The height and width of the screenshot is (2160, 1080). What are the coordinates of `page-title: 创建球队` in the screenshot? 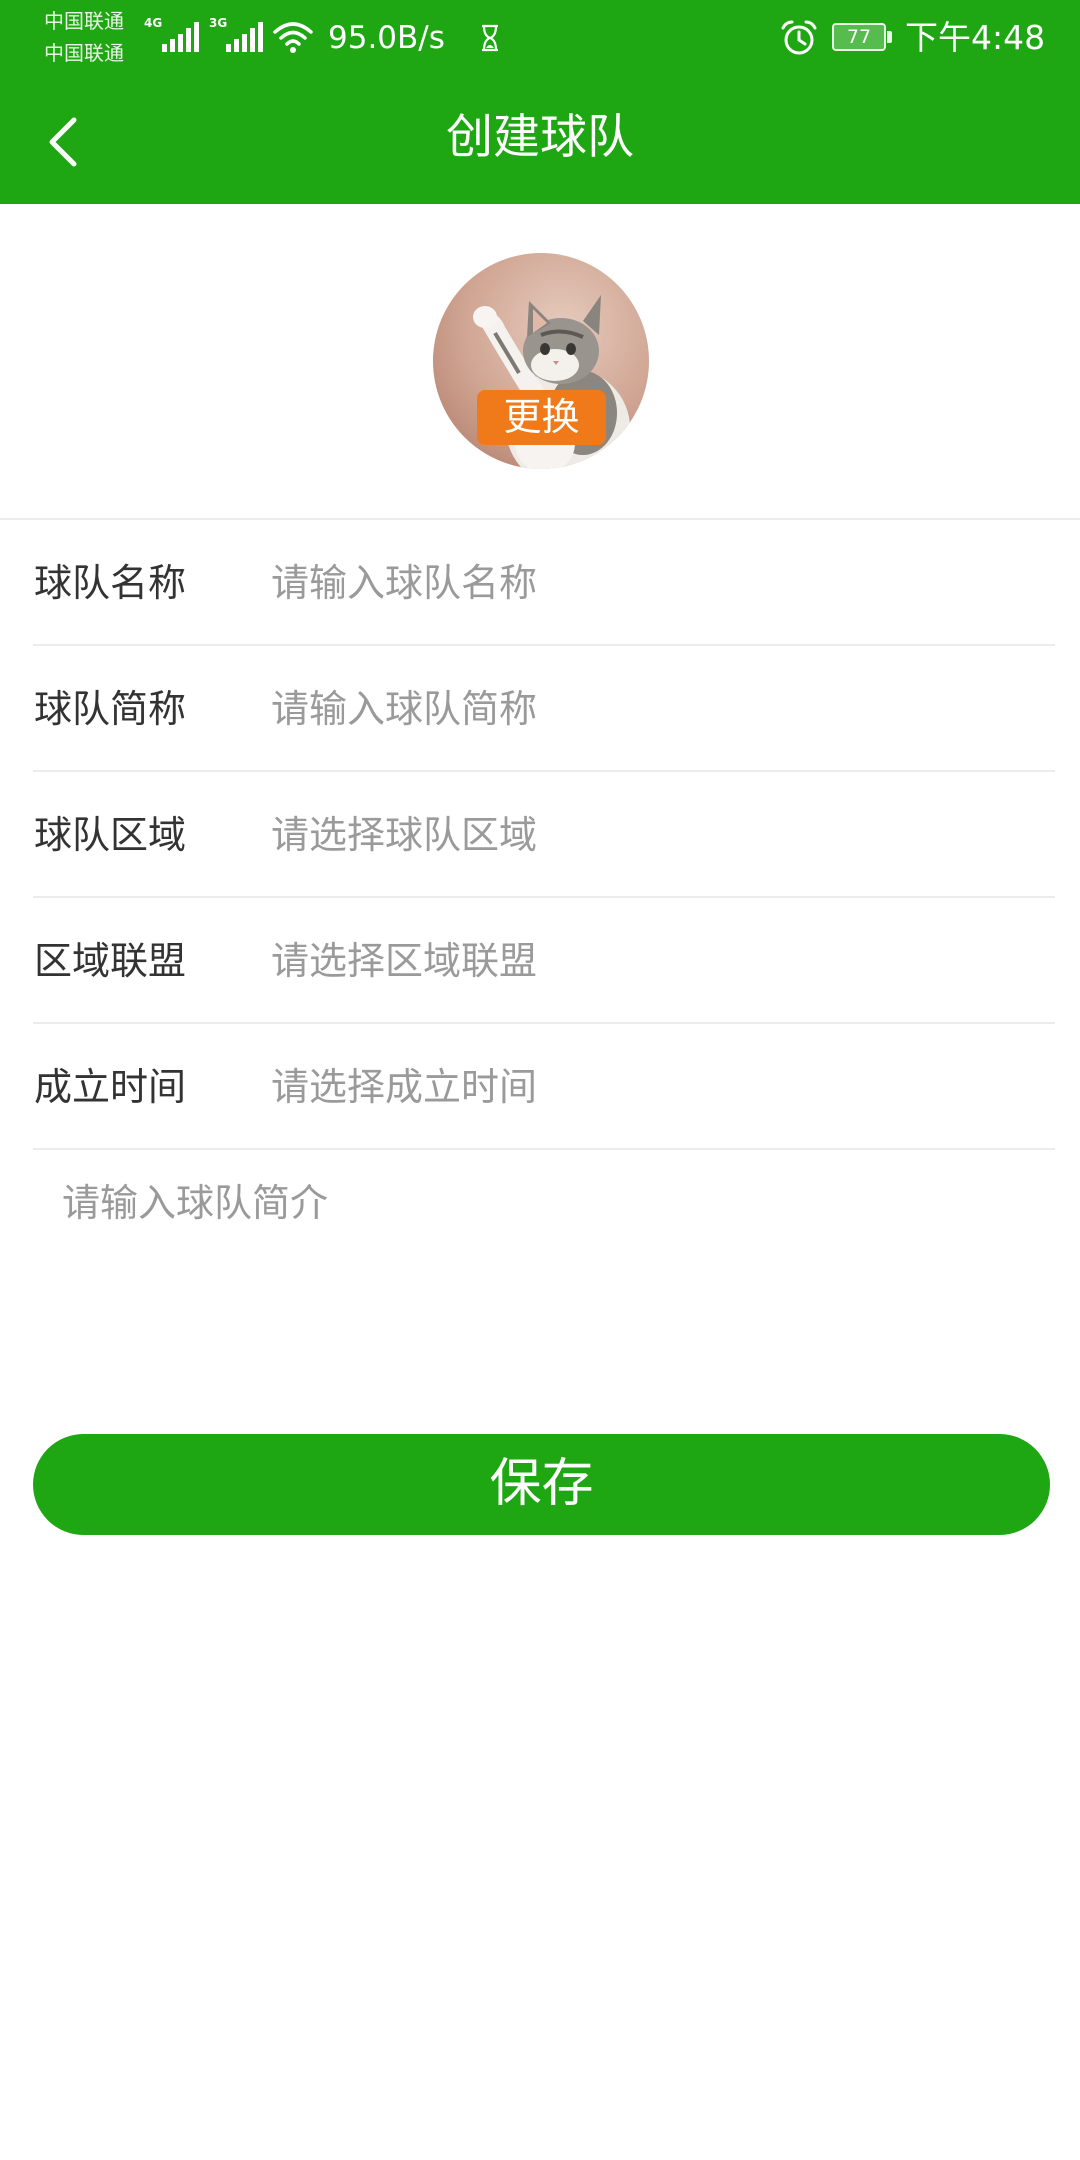 It's located at (540, 137).